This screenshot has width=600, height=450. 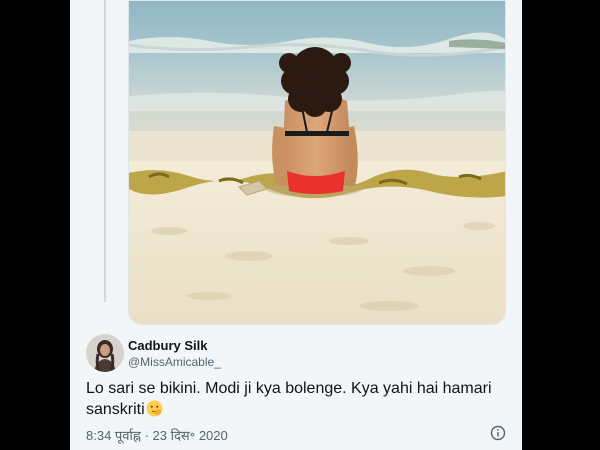 I want to click on tweet-time: 8:34 पूर्वाह्न, so click(x=113, y=435).